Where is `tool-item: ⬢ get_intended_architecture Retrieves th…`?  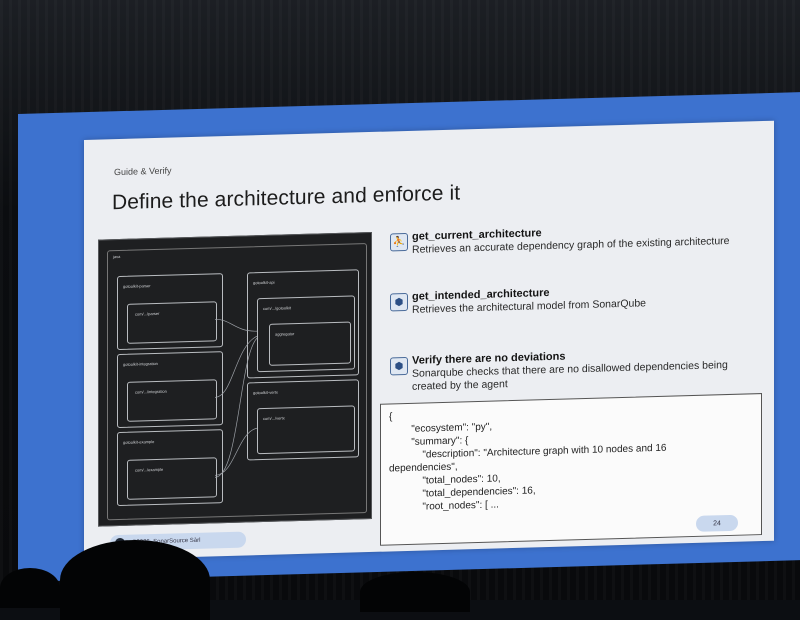 tool-item: ⬢ get_intended_architecture Retrieves th… is located at coordinates (575, 298).